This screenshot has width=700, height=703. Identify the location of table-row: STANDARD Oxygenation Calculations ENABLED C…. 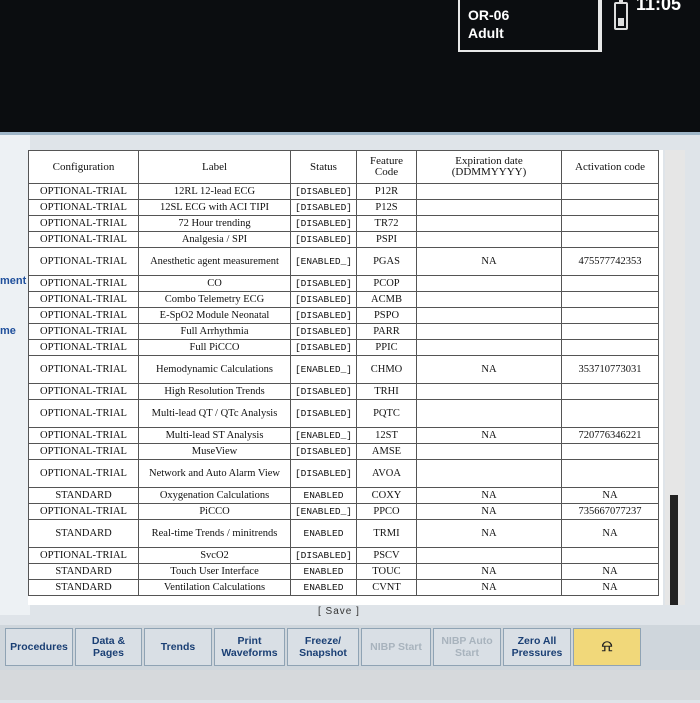
(343, 495).